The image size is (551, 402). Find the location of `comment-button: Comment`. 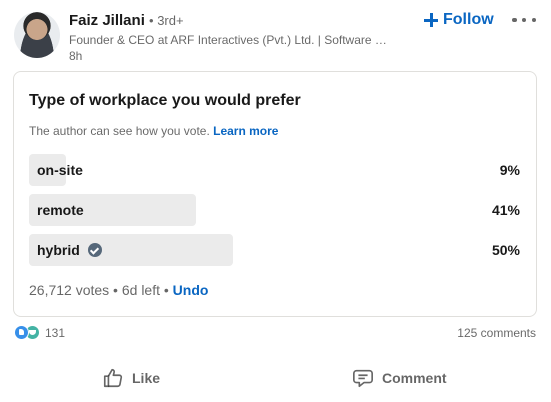

comment-button: Comment is located at coordinates (399, 378).